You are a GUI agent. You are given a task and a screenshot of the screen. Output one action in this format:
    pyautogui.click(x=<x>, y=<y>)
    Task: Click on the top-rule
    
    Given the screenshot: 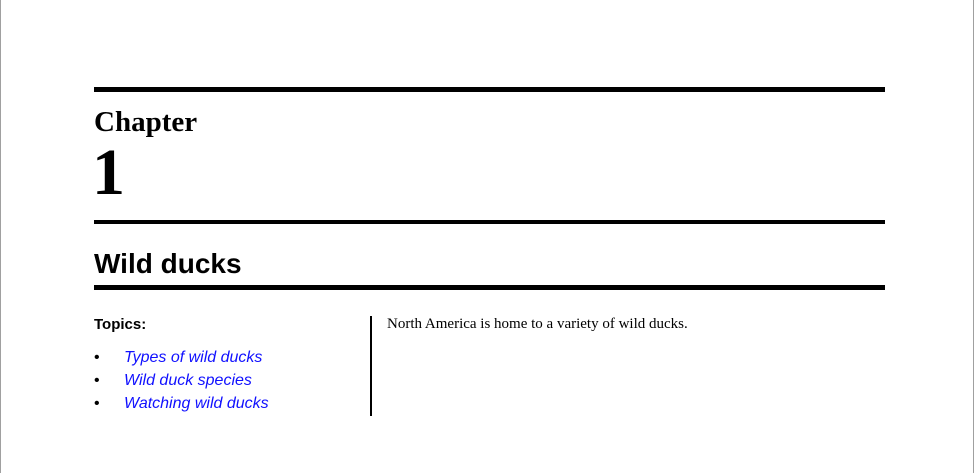 What is the action you would take?
    pyautogui.click(x=489, y=89)
    